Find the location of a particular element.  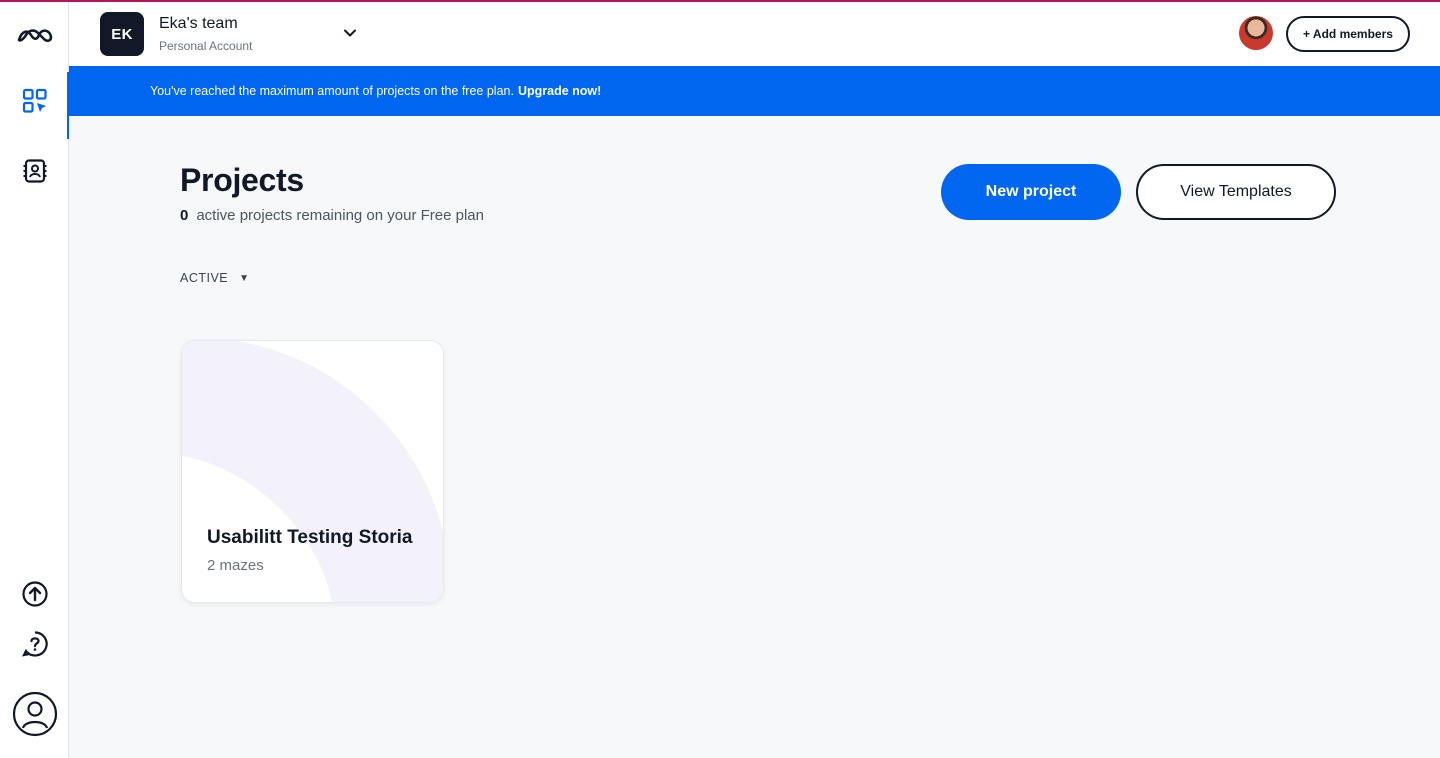

status-filter-dropdown: ACTIVE ▼ is located at coordinates (215, 278).